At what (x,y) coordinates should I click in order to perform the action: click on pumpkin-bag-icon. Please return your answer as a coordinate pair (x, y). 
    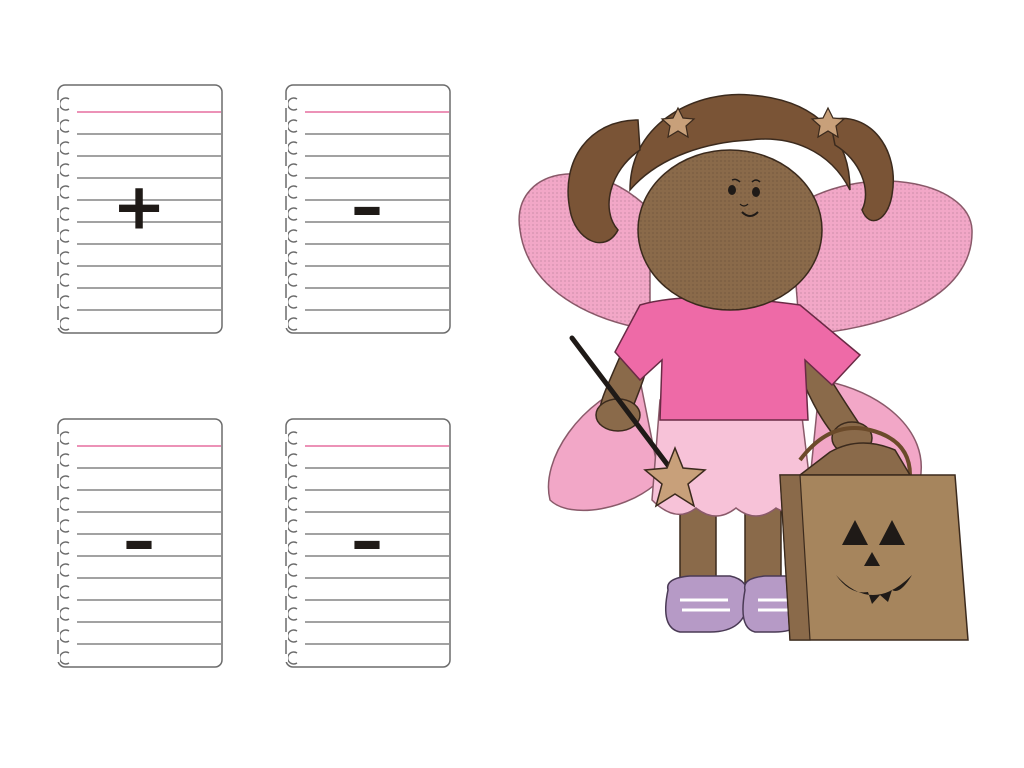
    Looking at the image, I should click on (874, 533).